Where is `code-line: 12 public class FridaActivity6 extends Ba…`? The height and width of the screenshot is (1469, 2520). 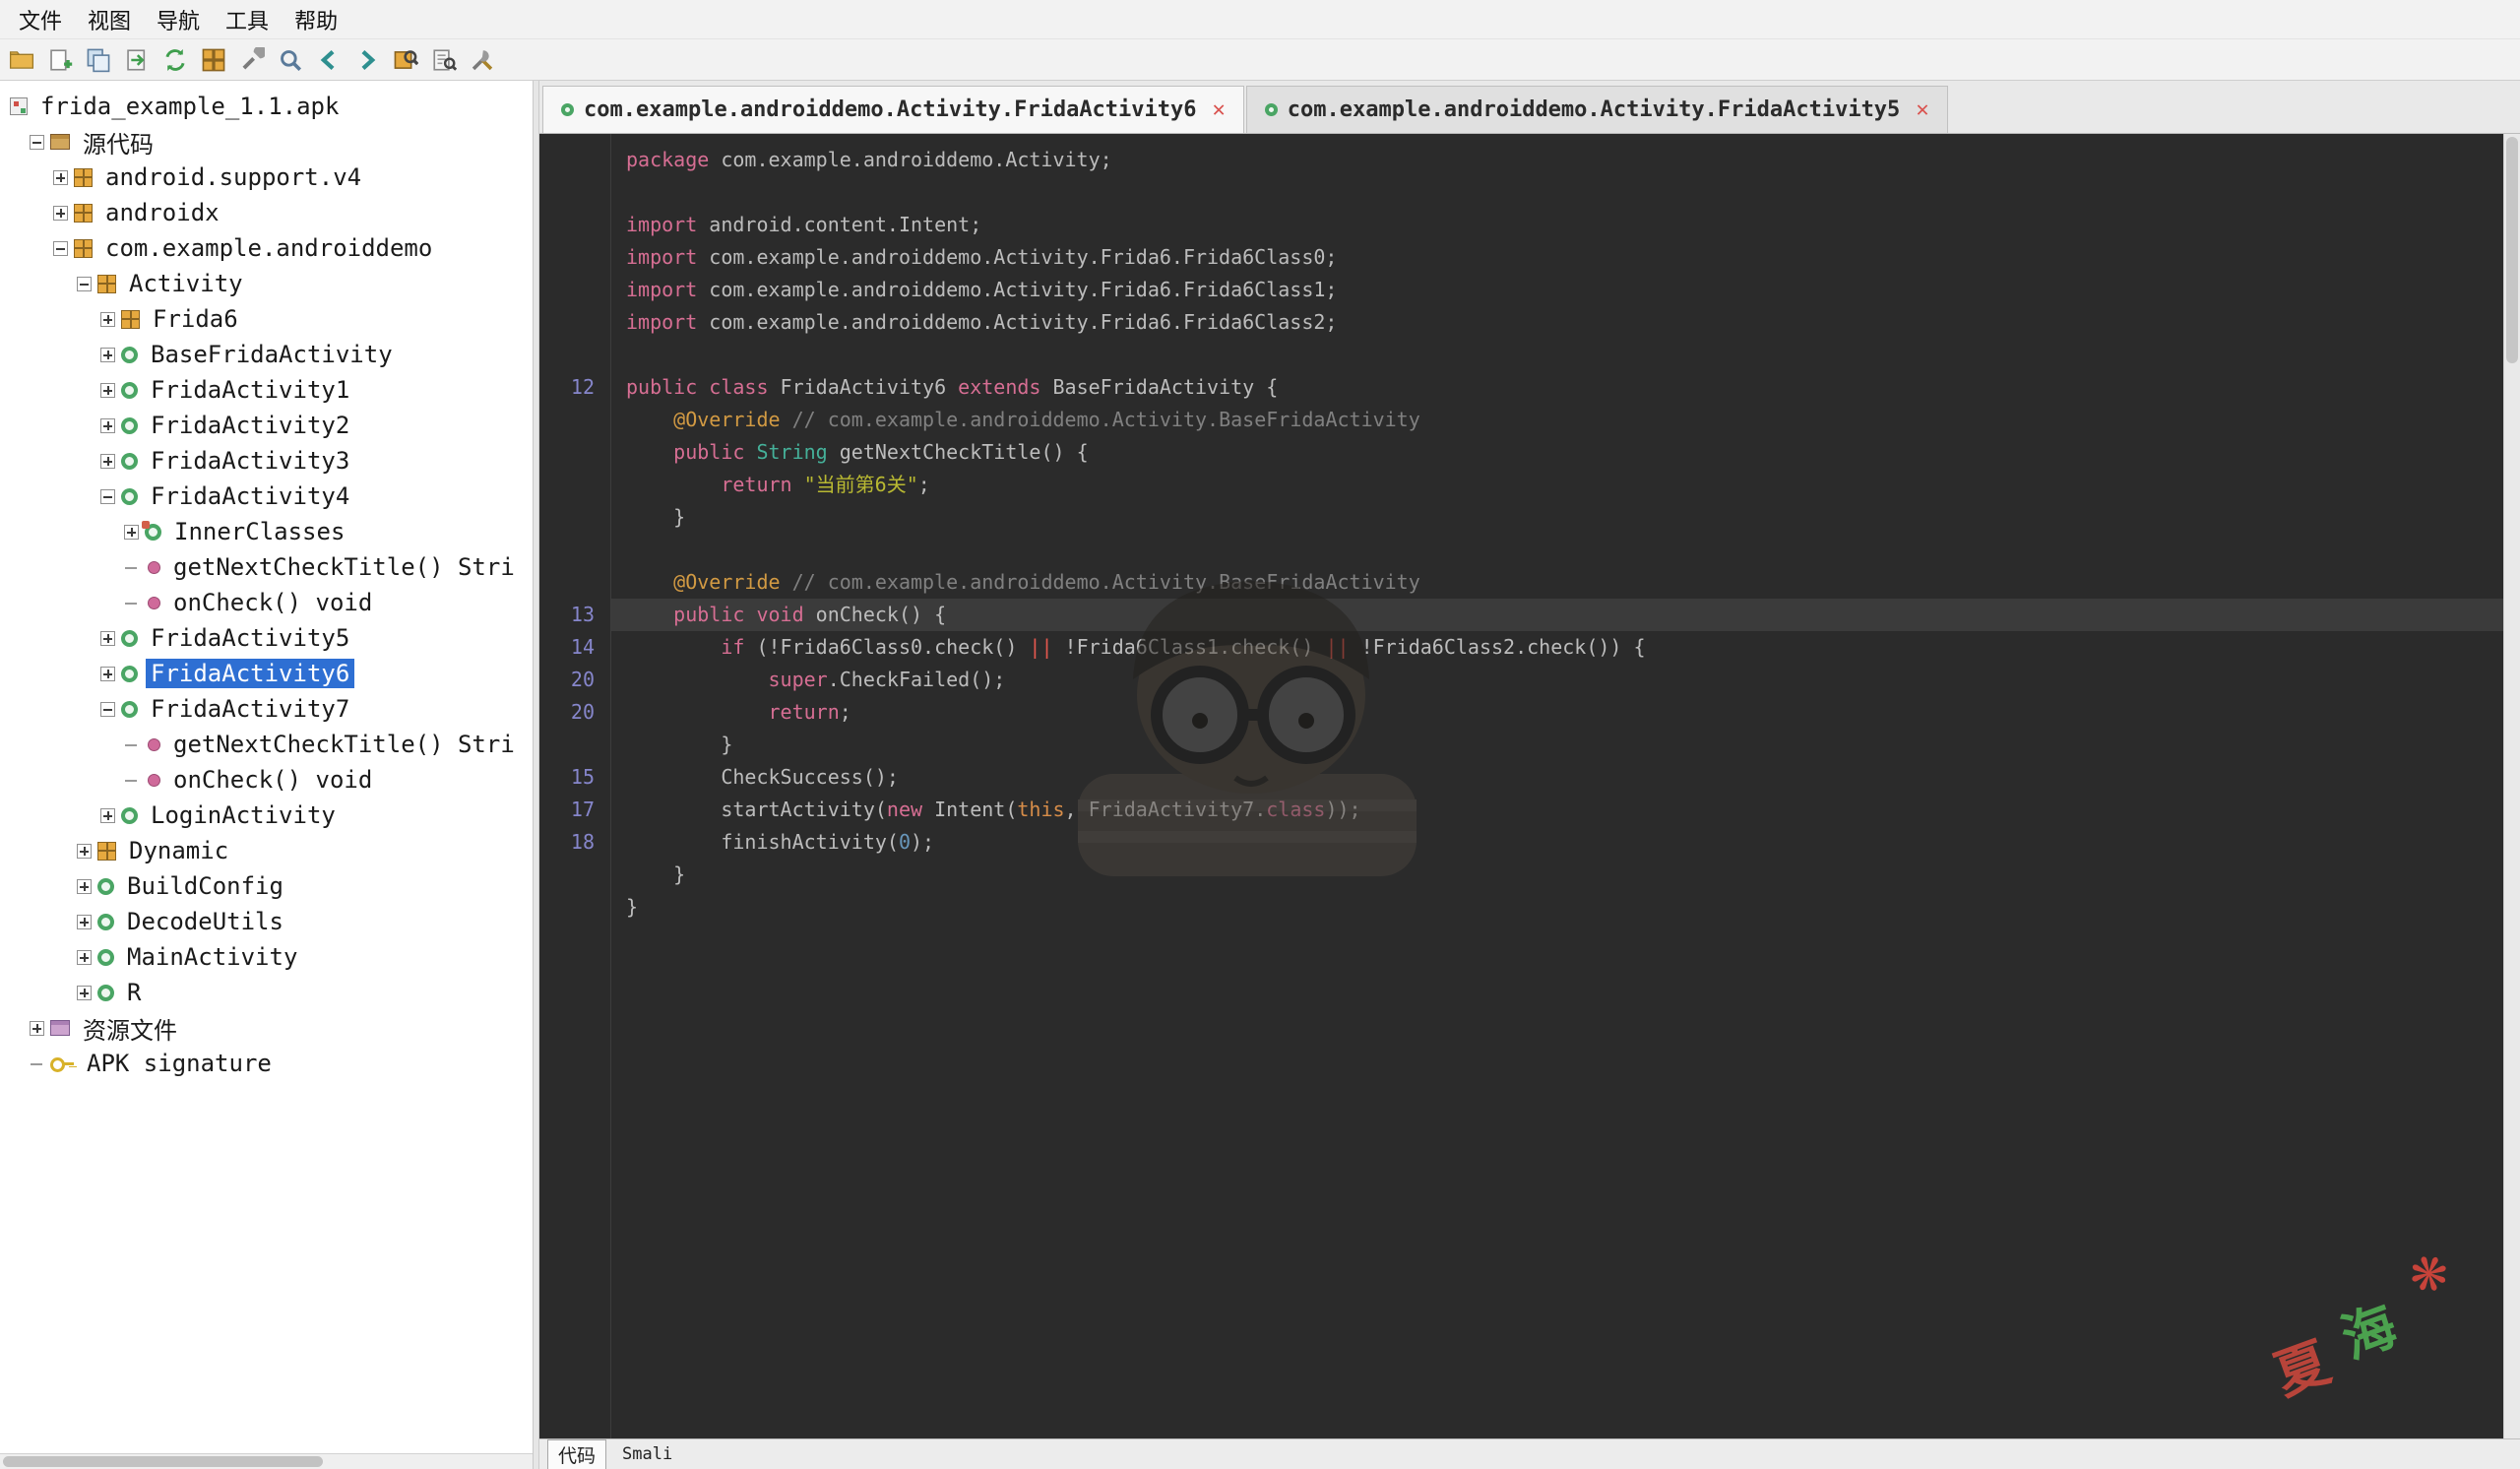
code-line: 12 public class FridaActivity6 extends Ba… is located at coordinates (1521, 388).